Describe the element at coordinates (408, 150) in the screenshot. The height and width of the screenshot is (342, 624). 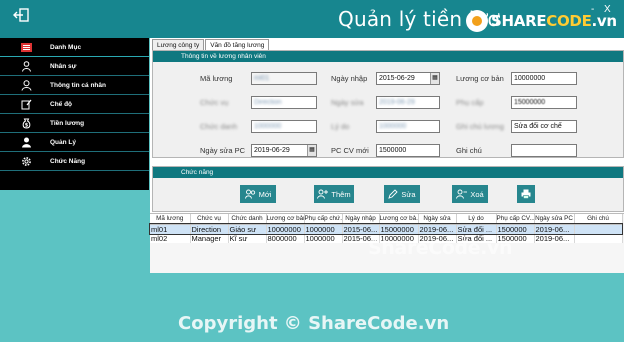
I see `pc-cv-moi-field: 1500000` at that location.